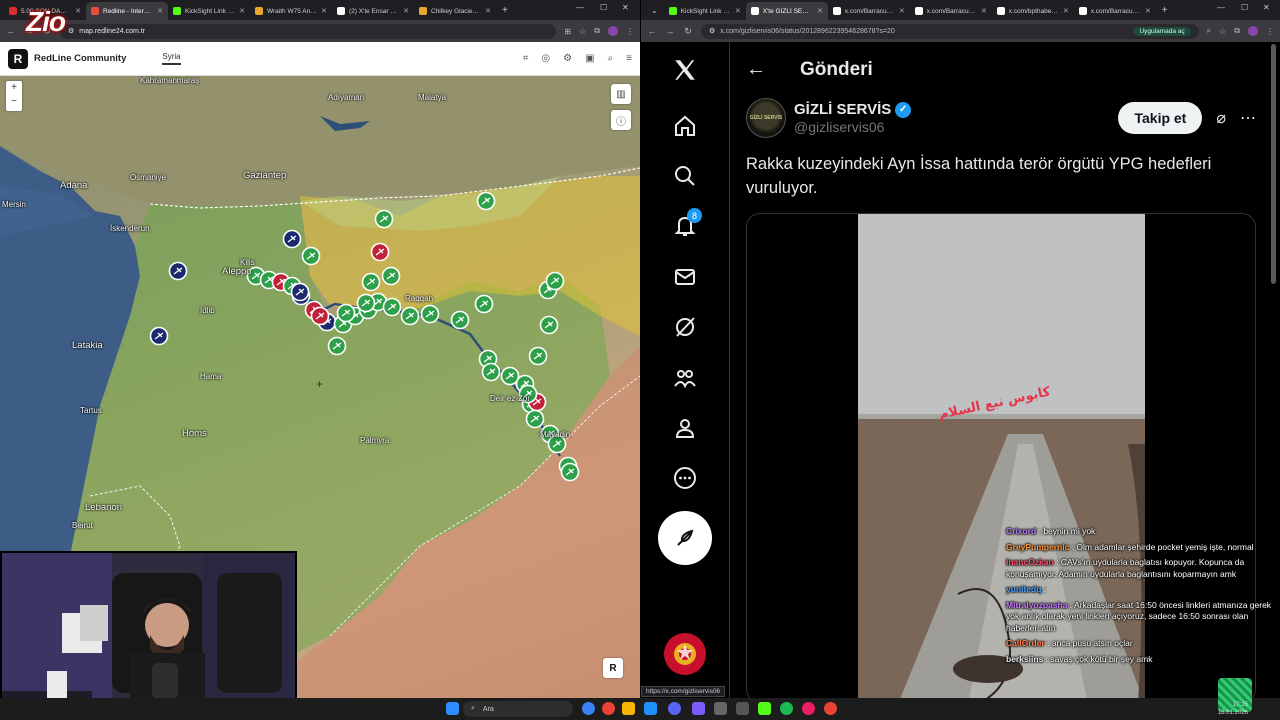 Image resolution: width=1280 pixels, height=720 pixels. Describe the element at coordinates (291, 11) in the screenshot. I see `left-tab-3: Wraith W75 Analiz... ✕` at that location.